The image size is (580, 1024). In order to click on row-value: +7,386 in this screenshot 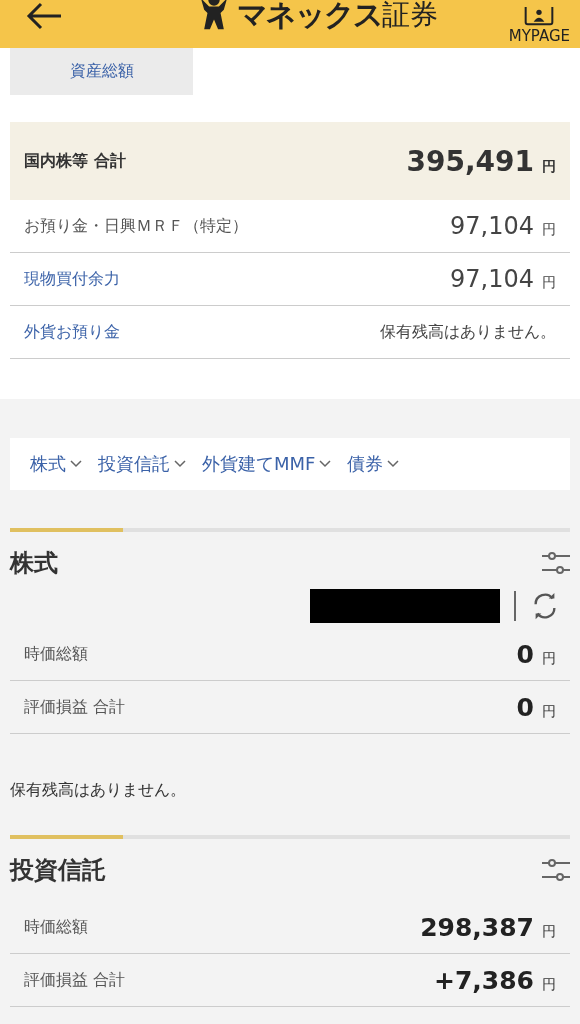, I will do `click(483, 980)`.